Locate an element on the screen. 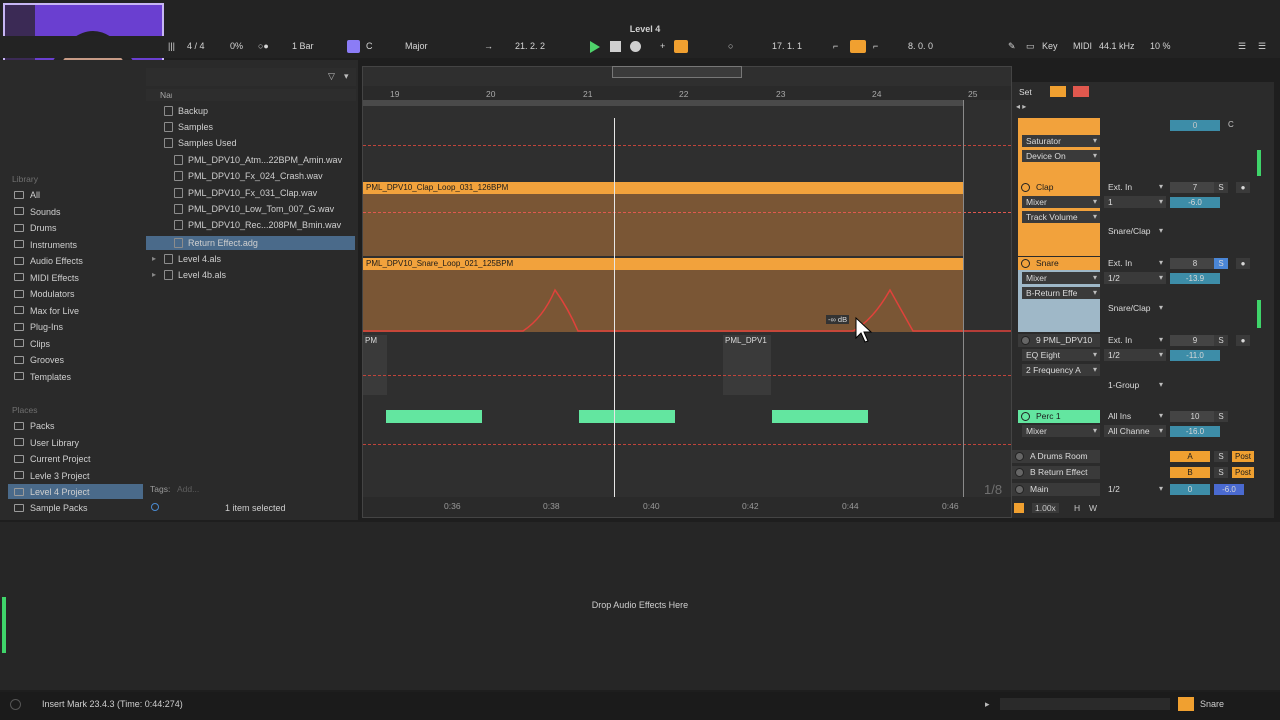  key-map-button: Key is located at coordinates (1050, 46).